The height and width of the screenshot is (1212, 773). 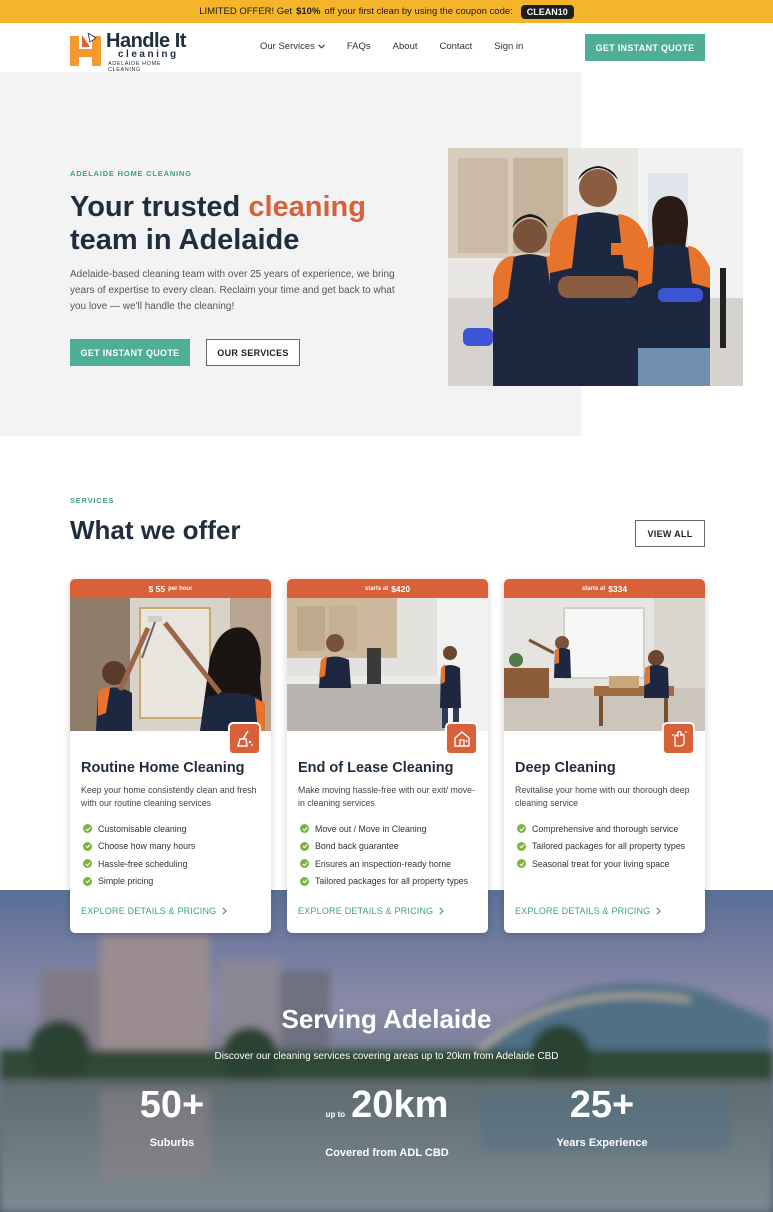 I want to click on stat-prefix: up to, so click(x=335, y=1114).